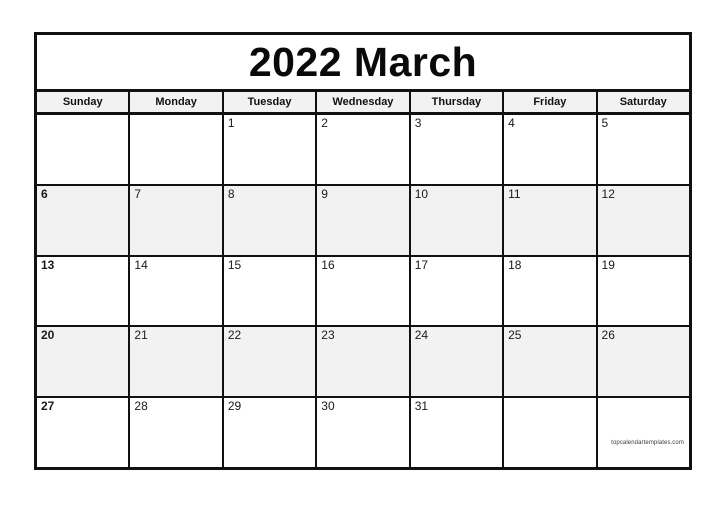  I want to click on day-number: 7, so click(138, 193).